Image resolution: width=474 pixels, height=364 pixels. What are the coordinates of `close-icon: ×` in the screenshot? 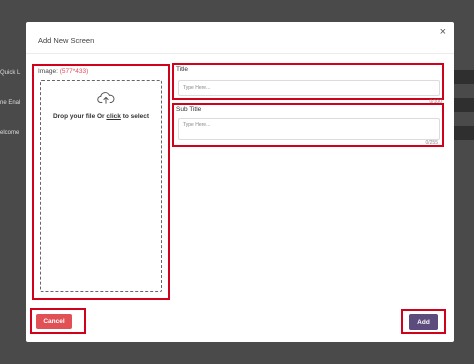 It's located at (443, 32).